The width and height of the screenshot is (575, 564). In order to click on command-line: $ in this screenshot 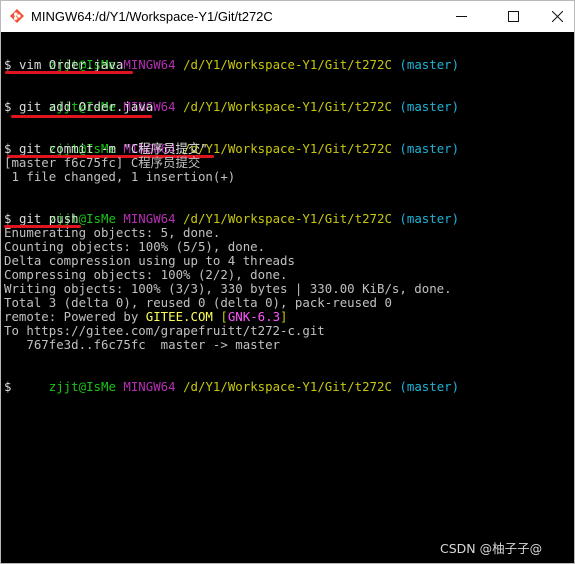, I will do `click(7, 387)`.